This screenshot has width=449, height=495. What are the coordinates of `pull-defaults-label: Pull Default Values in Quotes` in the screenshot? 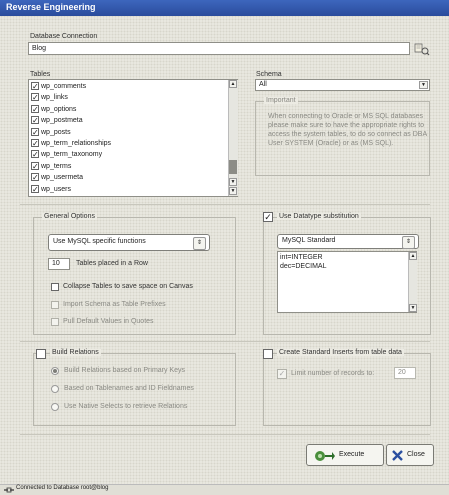 It's located at (108, 321).